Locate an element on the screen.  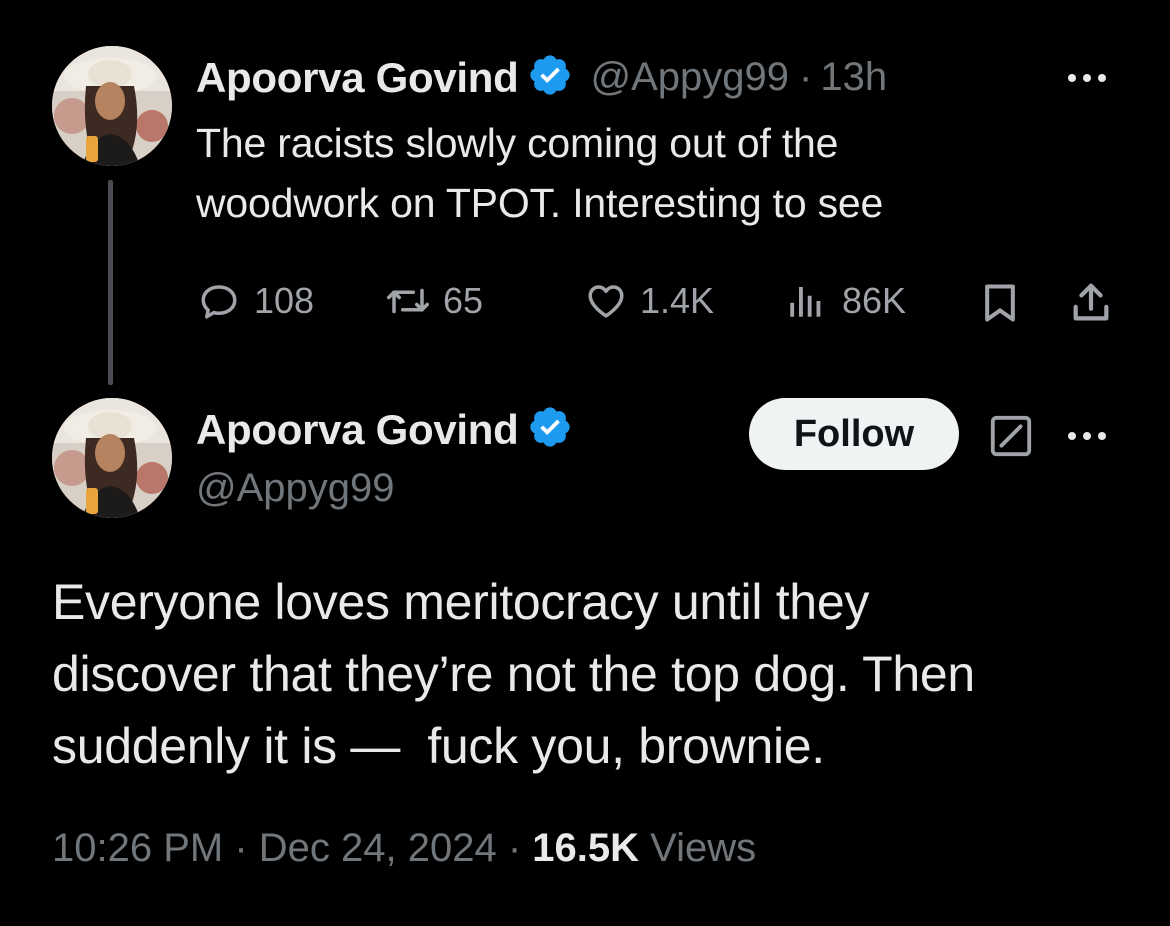
views-count: 86K is located at coordinates (874, 300).